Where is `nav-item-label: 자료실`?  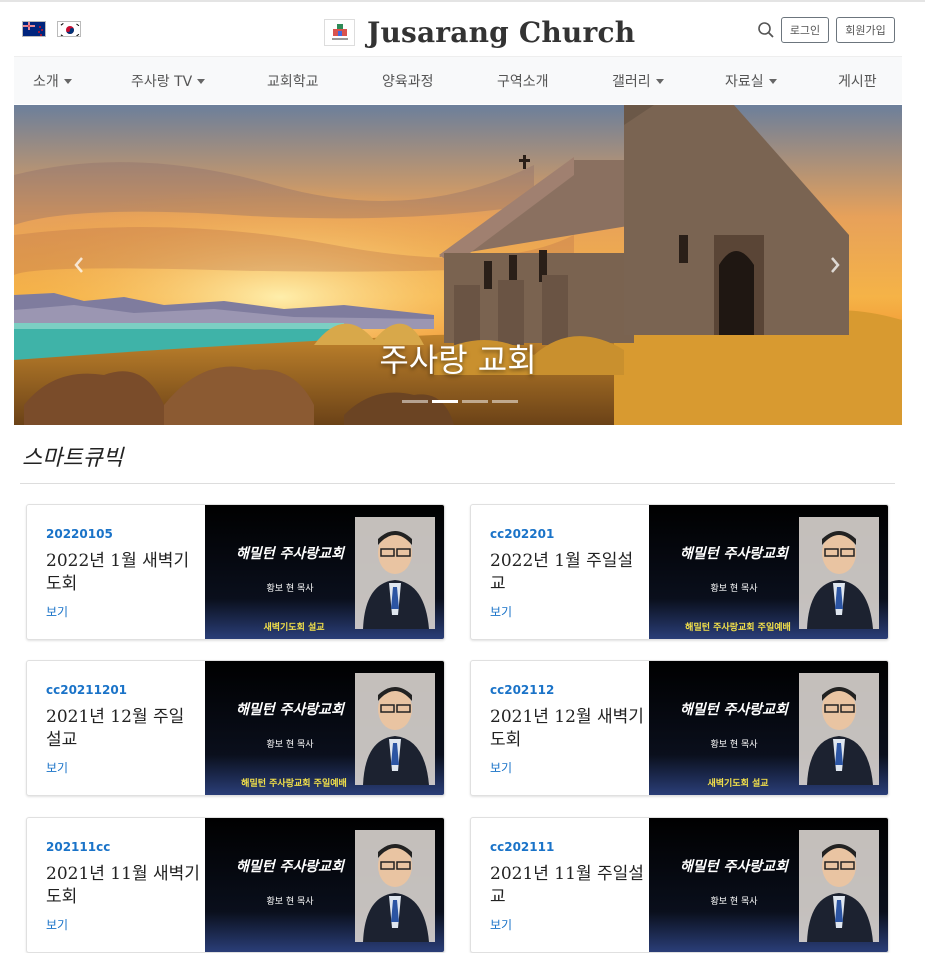 nav-item-label: 자료실 is located at coordinates (744, 82).